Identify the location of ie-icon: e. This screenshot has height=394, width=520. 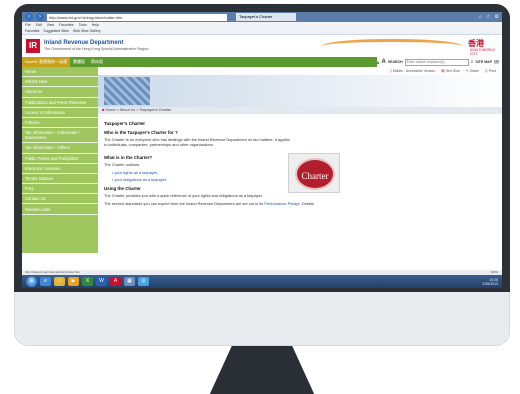
(45, 281).